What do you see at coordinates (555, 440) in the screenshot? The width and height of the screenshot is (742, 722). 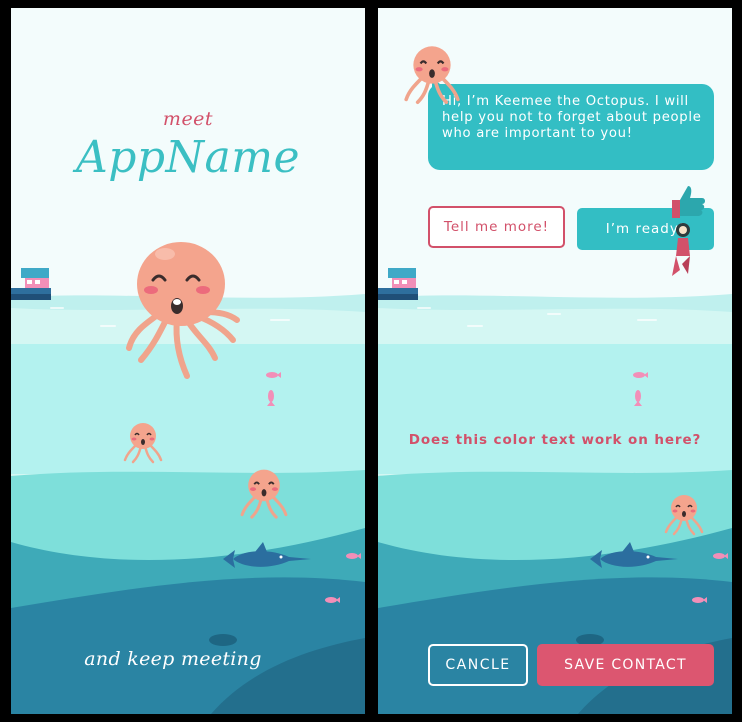 I see `question-text: Does this color text work on here?` at bounding box center [555, 440].